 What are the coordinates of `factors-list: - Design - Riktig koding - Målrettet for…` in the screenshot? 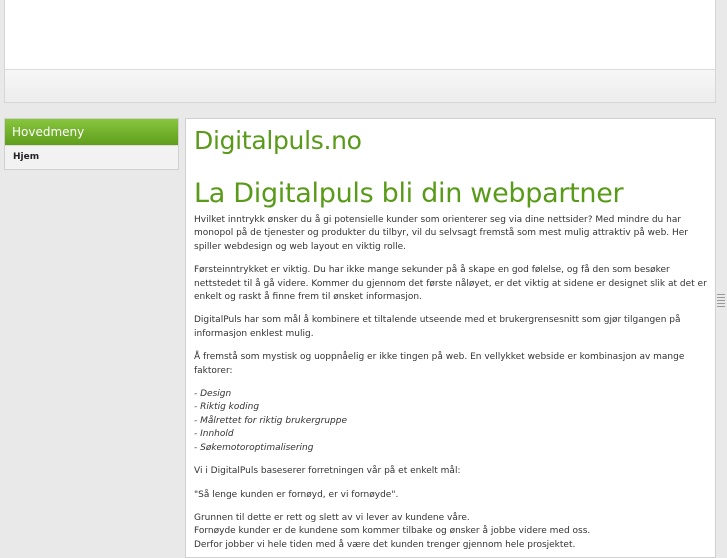 It's located at (450, 421).